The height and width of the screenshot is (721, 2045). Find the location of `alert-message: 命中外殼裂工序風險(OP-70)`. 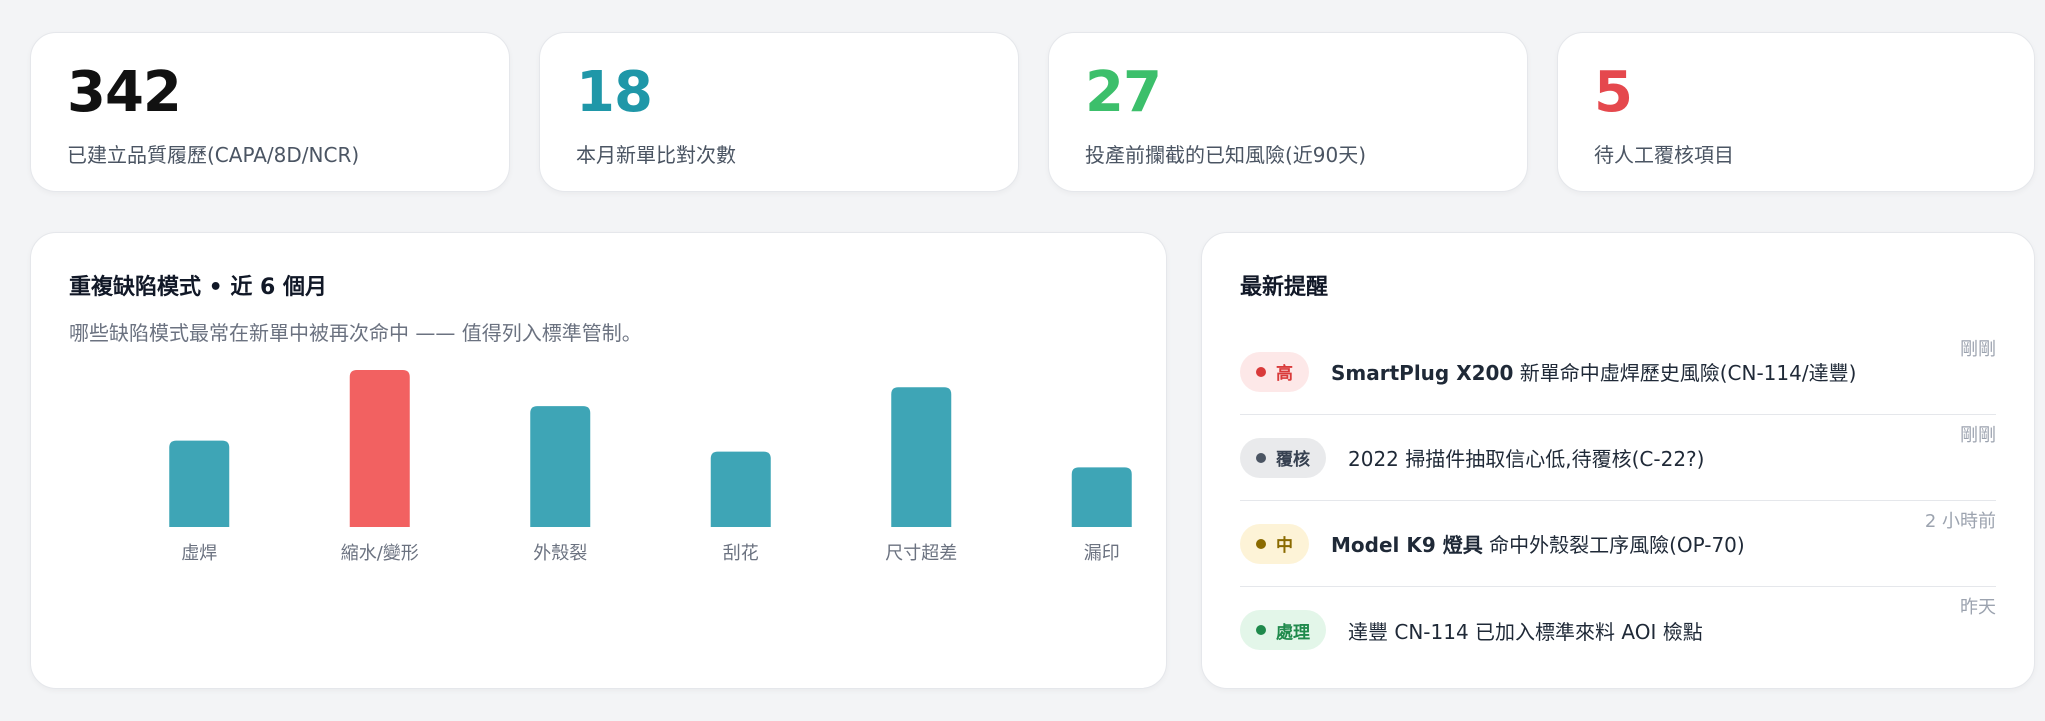

alert-message: 命中外殼裂工序風險(OP-70) is located at coordinates (1613, 545).